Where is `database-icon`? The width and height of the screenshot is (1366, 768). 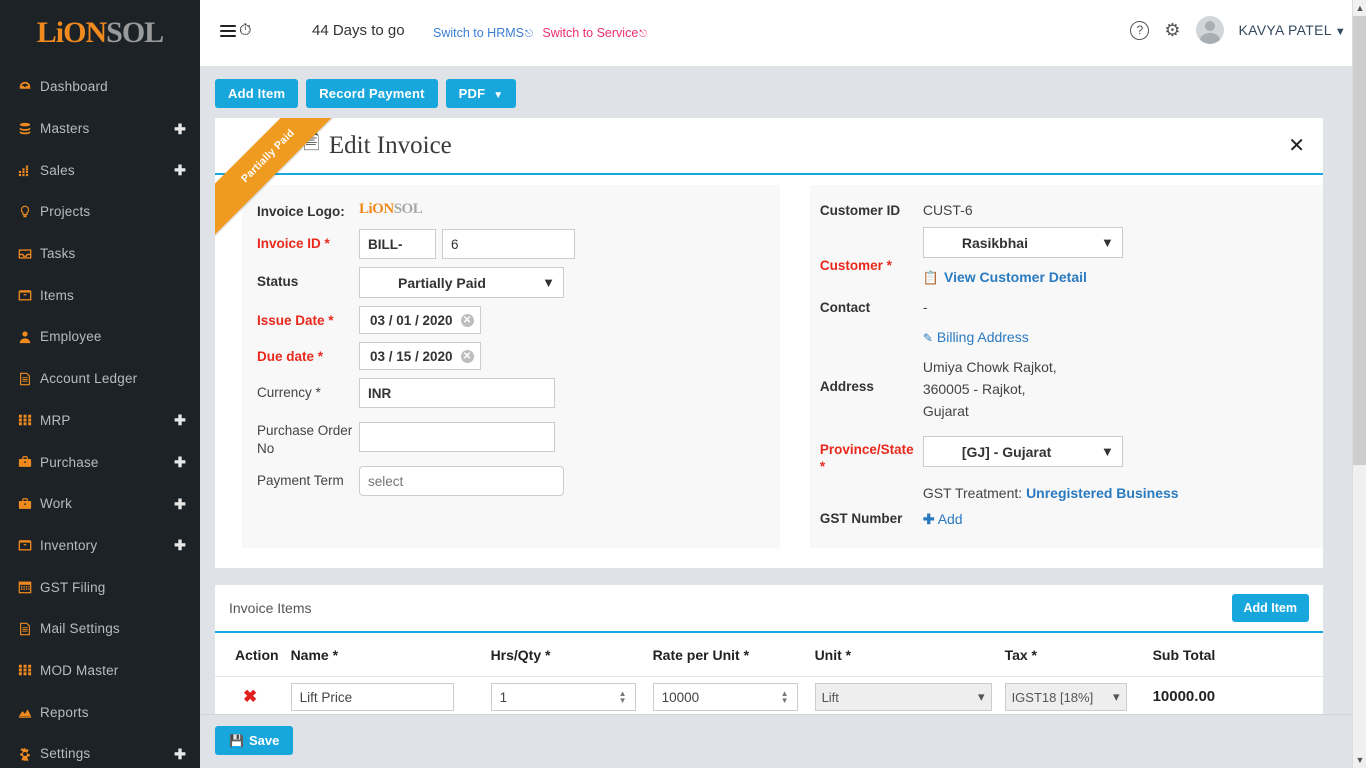
database-icon is located at coordinates (29, 129).